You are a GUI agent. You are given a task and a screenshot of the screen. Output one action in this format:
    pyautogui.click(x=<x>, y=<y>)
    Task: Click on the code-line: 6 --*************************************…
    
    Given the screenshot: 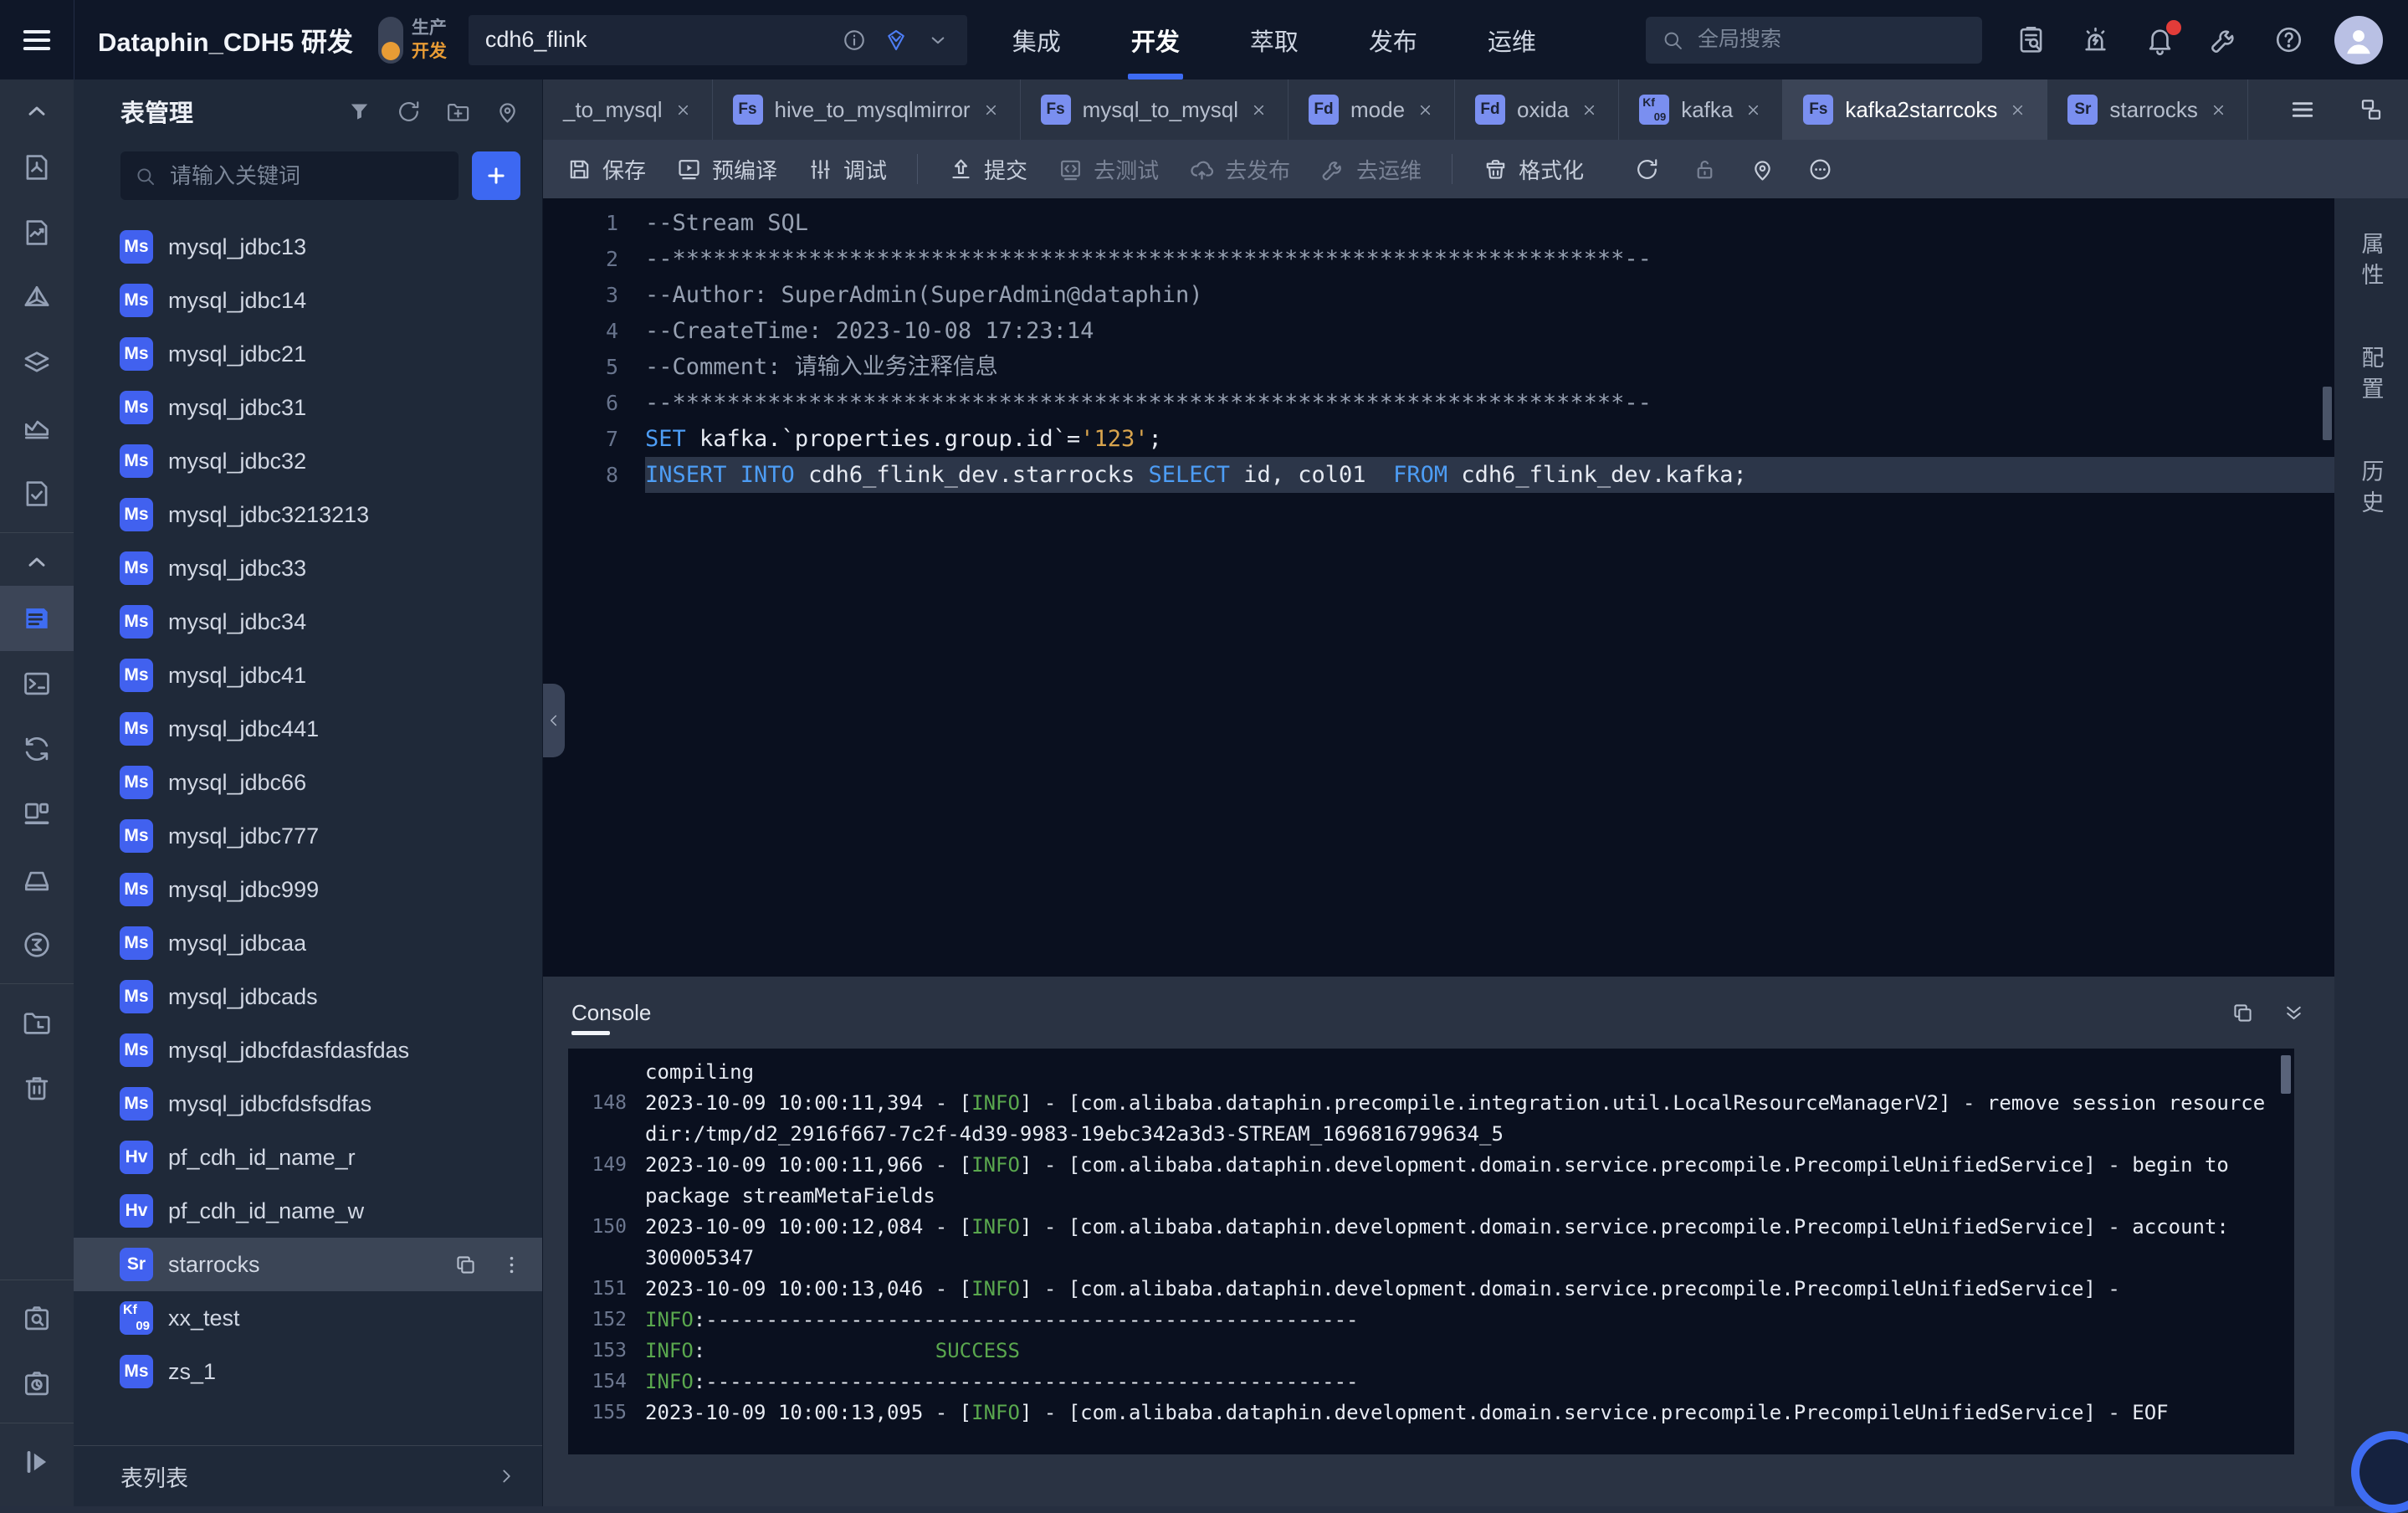 What is the action you would take?
    pyautogui.click(x=1438, y=403)
    